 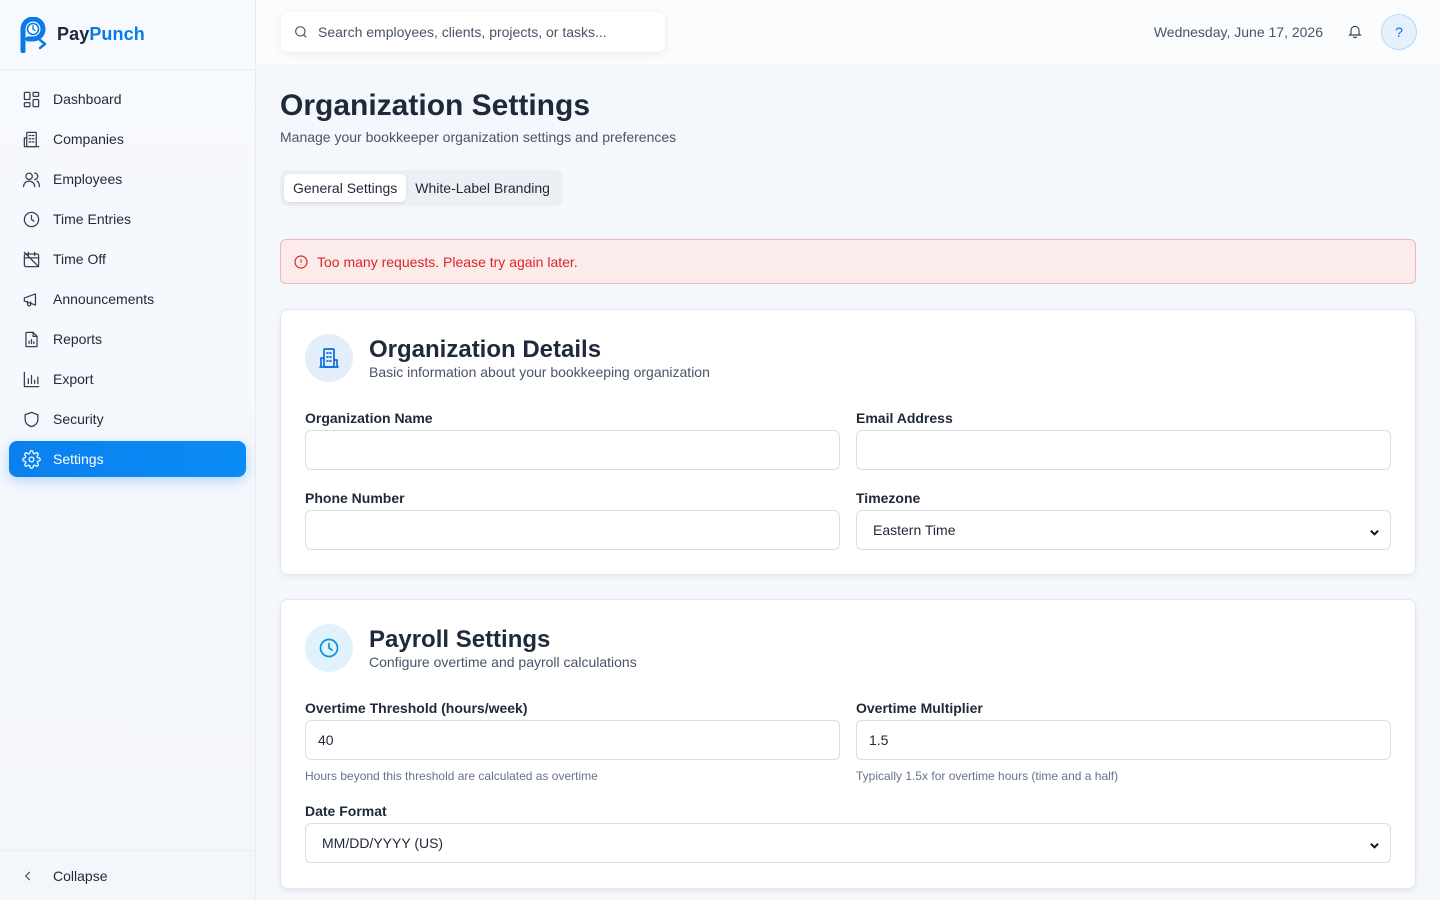 I want to click on search-box, so click(x=473, y=32).